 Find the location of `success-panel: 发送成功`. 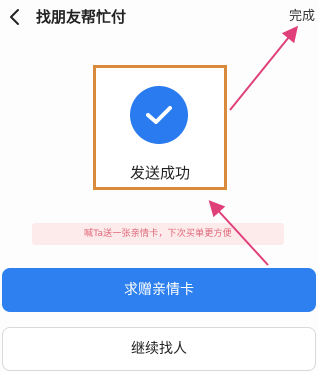

success-panel: 发送成功 is located at coordinates (160, 127).